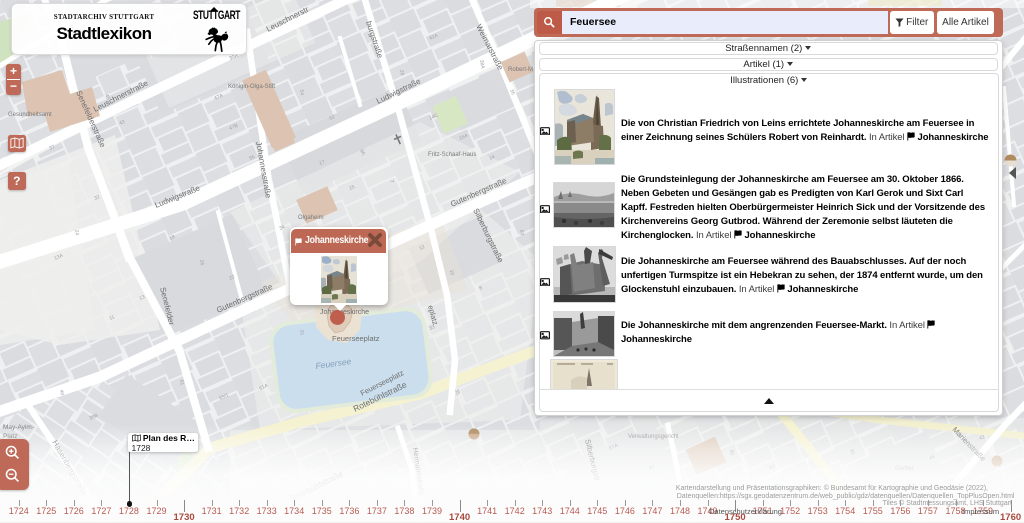 This screenshot has width=1024, height=523. I want to click on svg-text: Feuerseeplatz, so click(356, 338).